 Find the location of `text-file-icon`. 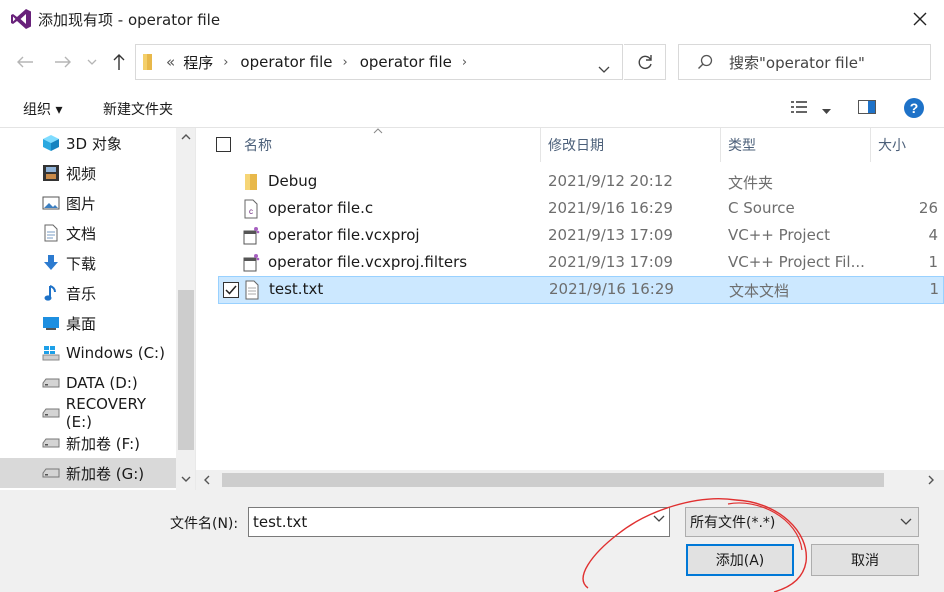

text-file-icon is located at coordinates (252, 290).